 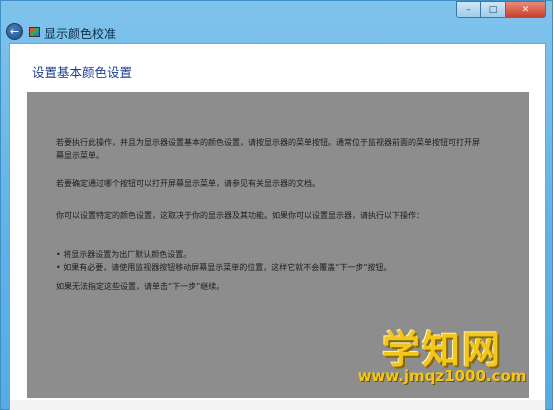 I want to click on back-button: ←, so click(x=14, y=31).